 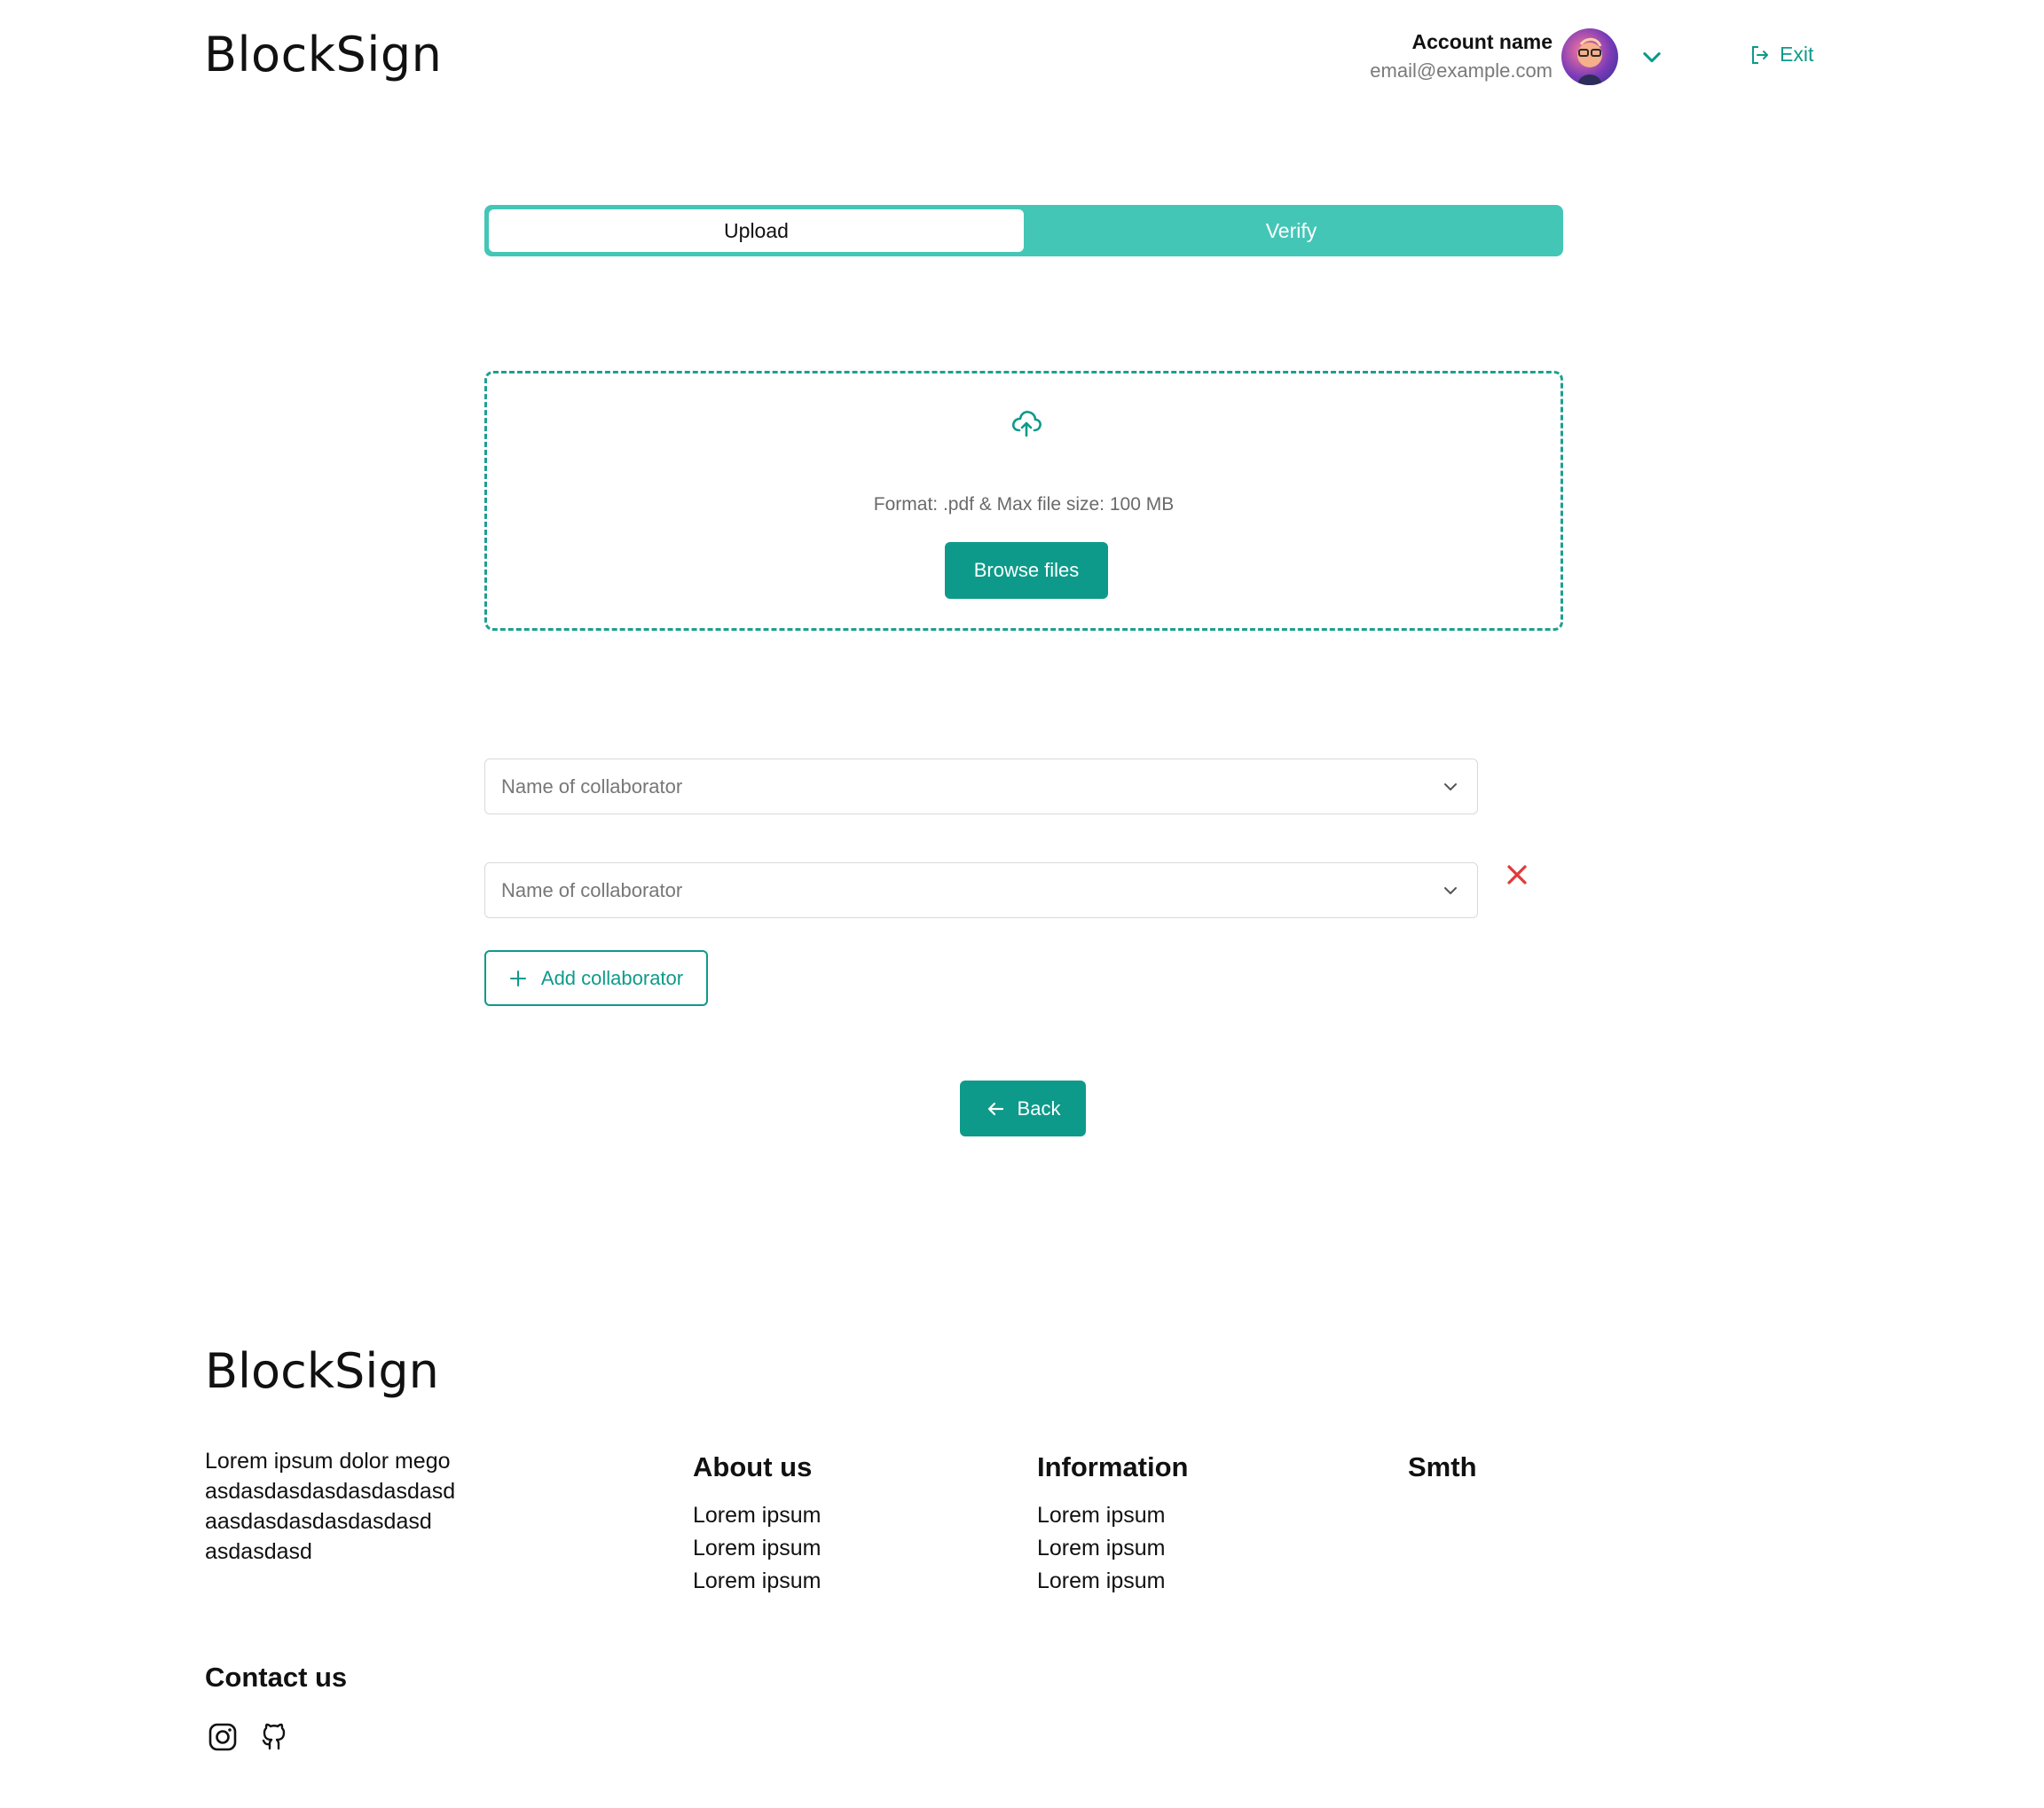 What do you see at coordinates (274, 1737) in the screenshot?
I see `github-icon` at bounding box center [274, 1737].